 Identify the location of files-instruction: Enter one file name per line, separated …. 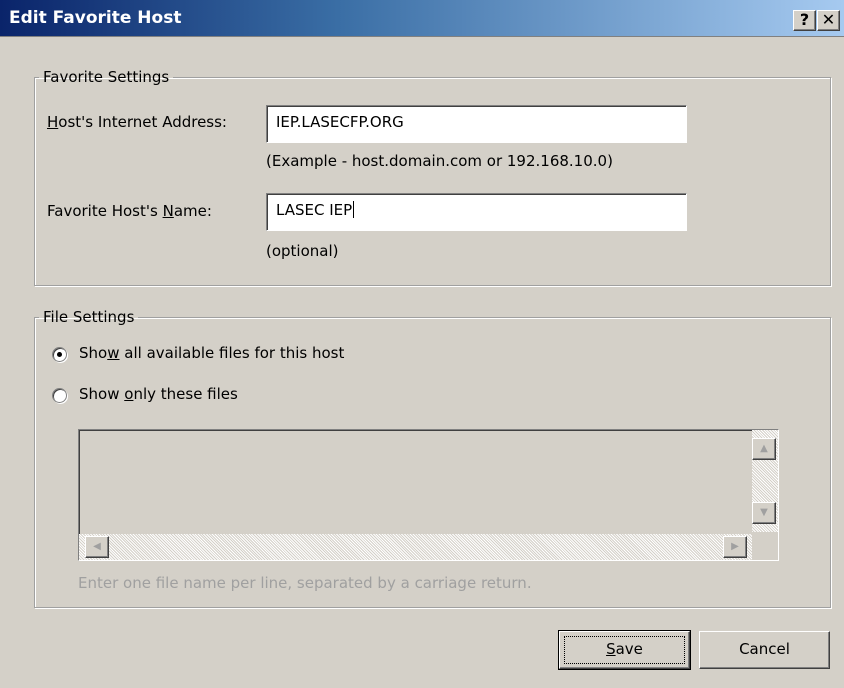
(305, 583).